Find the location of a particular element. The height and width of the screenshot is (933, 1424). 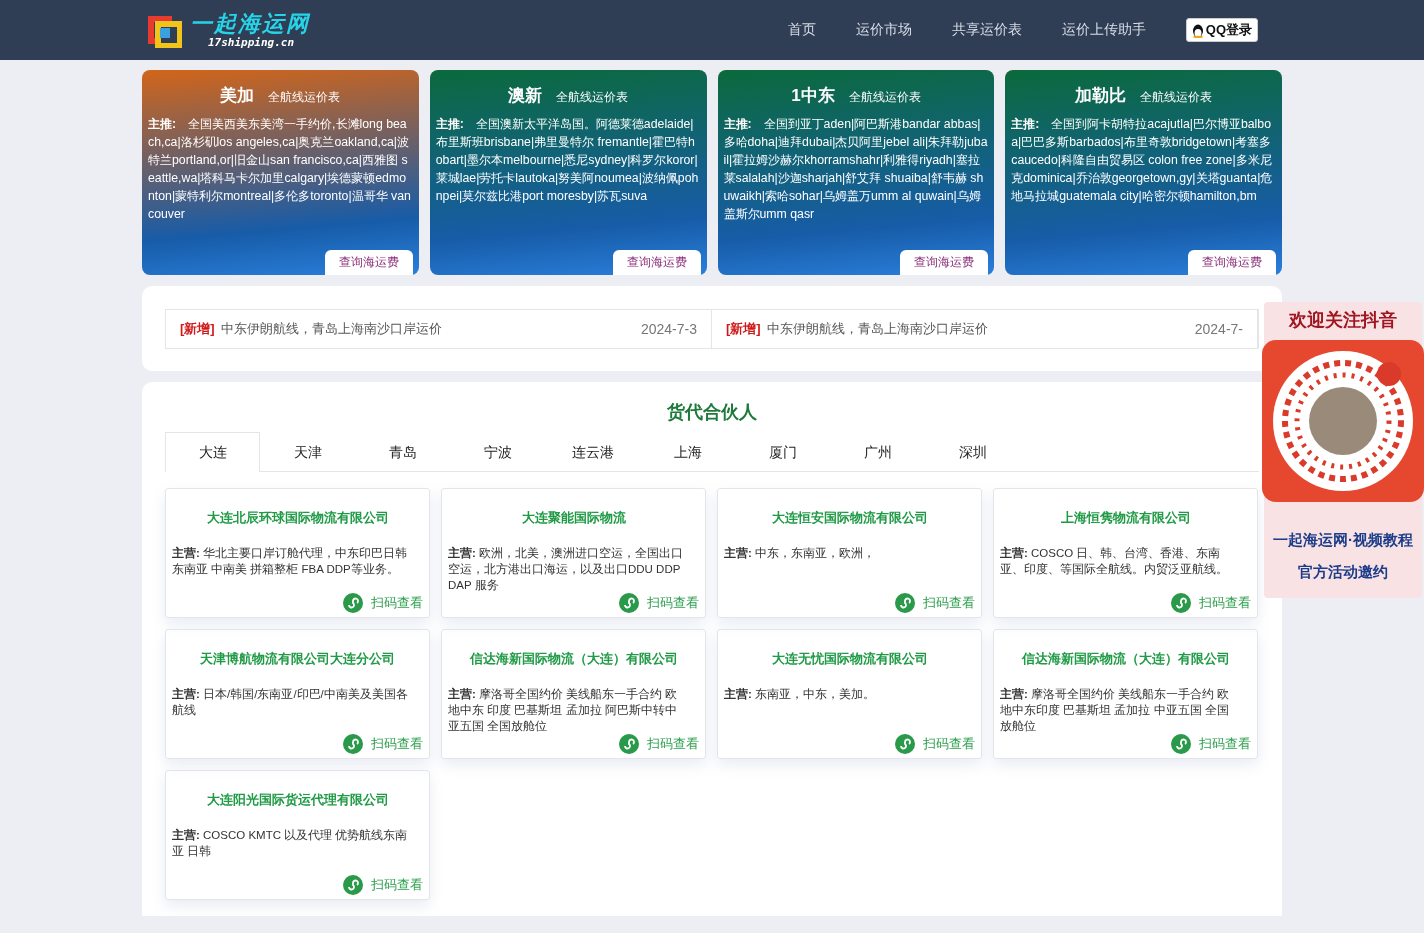

company-business: 主营: COSCO KMTC 以及代理 优势航线东南亚 日韩 is located at coordinates (290, 843).